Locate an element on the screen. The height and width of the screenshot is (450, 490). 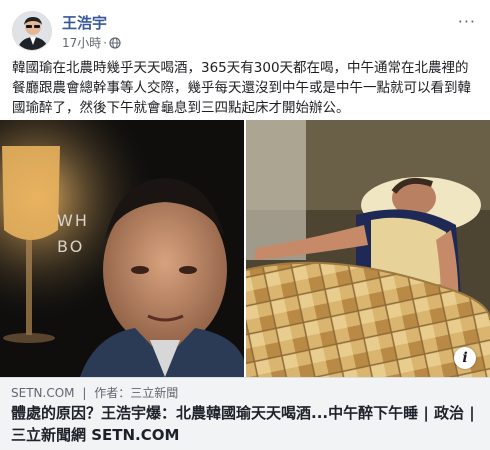
post-meta: 17小時 · is located at coordinates (91, 42).